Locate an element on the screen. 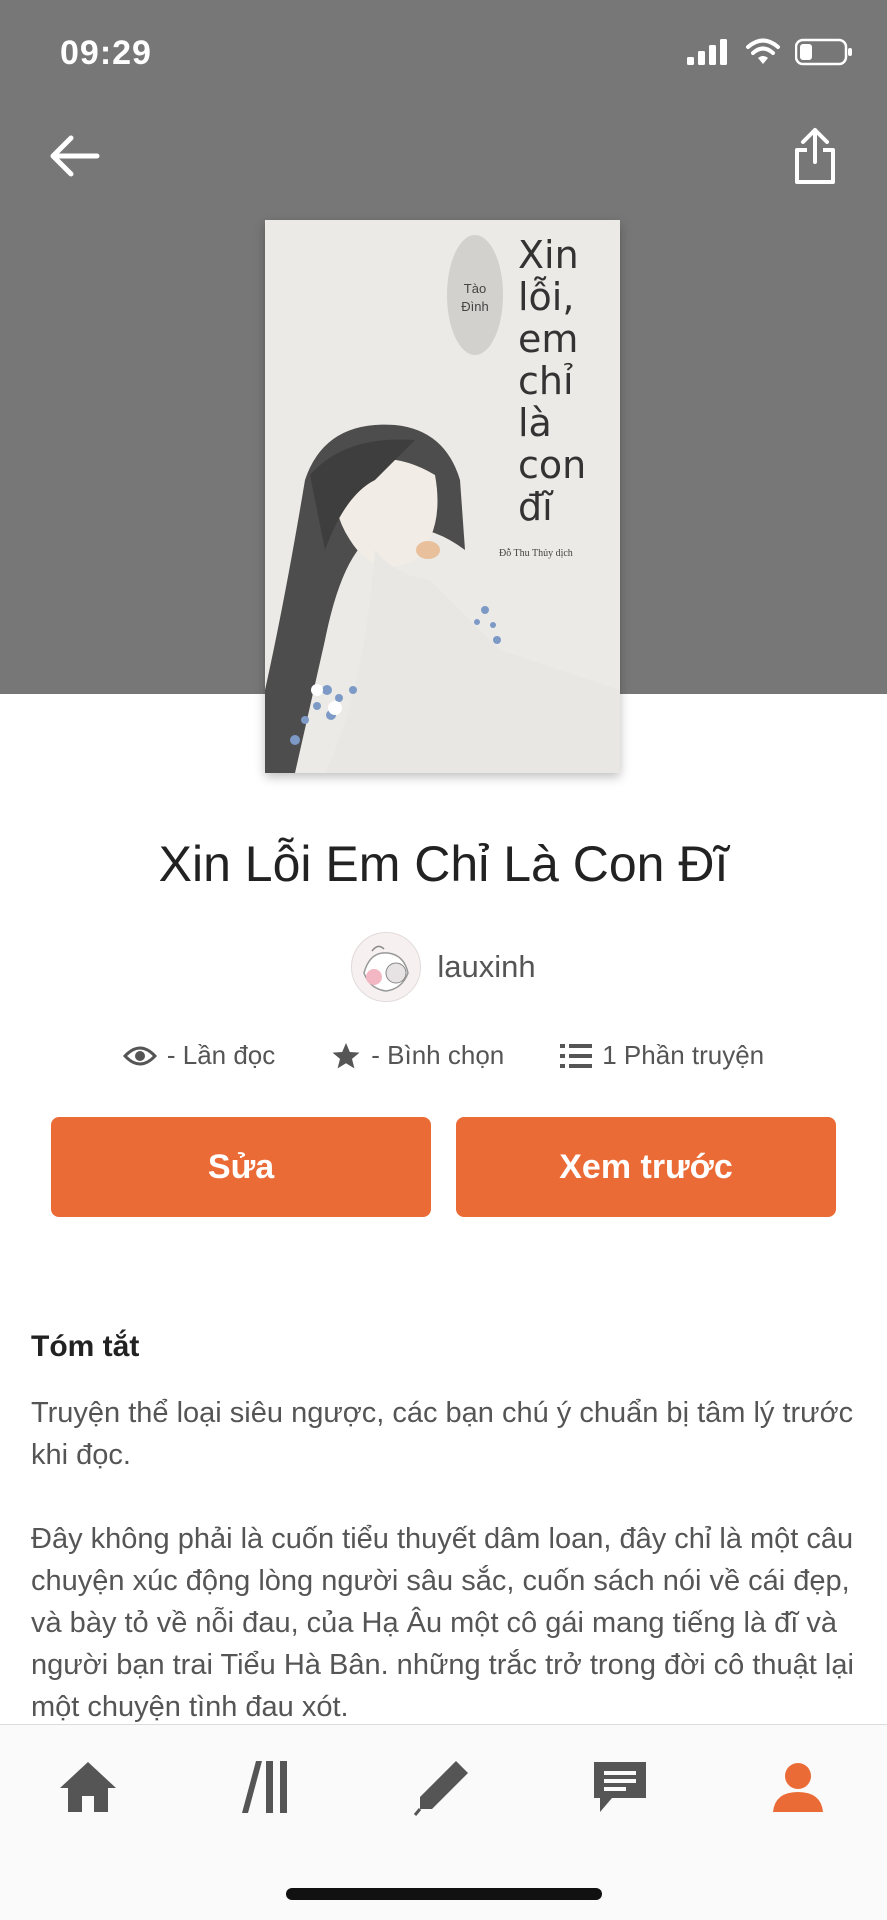 This screenshot has height=1920, width=887. tab-profile is located at coordinates (798, 1787).